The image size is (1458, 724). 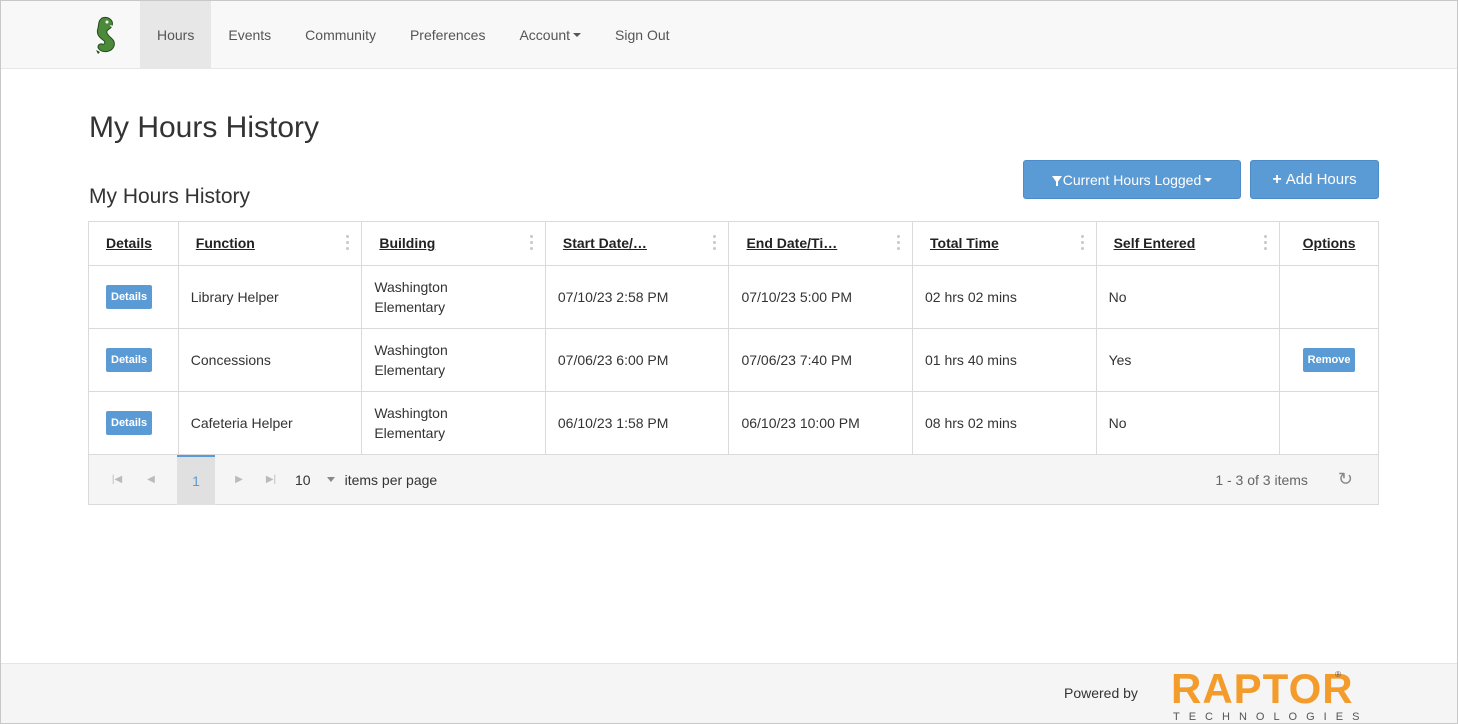 What do you see at coordinates (270, 423) in the screenshot?
I see `cell-function: Cafeteria Helper` at bounding box center [270, 423].